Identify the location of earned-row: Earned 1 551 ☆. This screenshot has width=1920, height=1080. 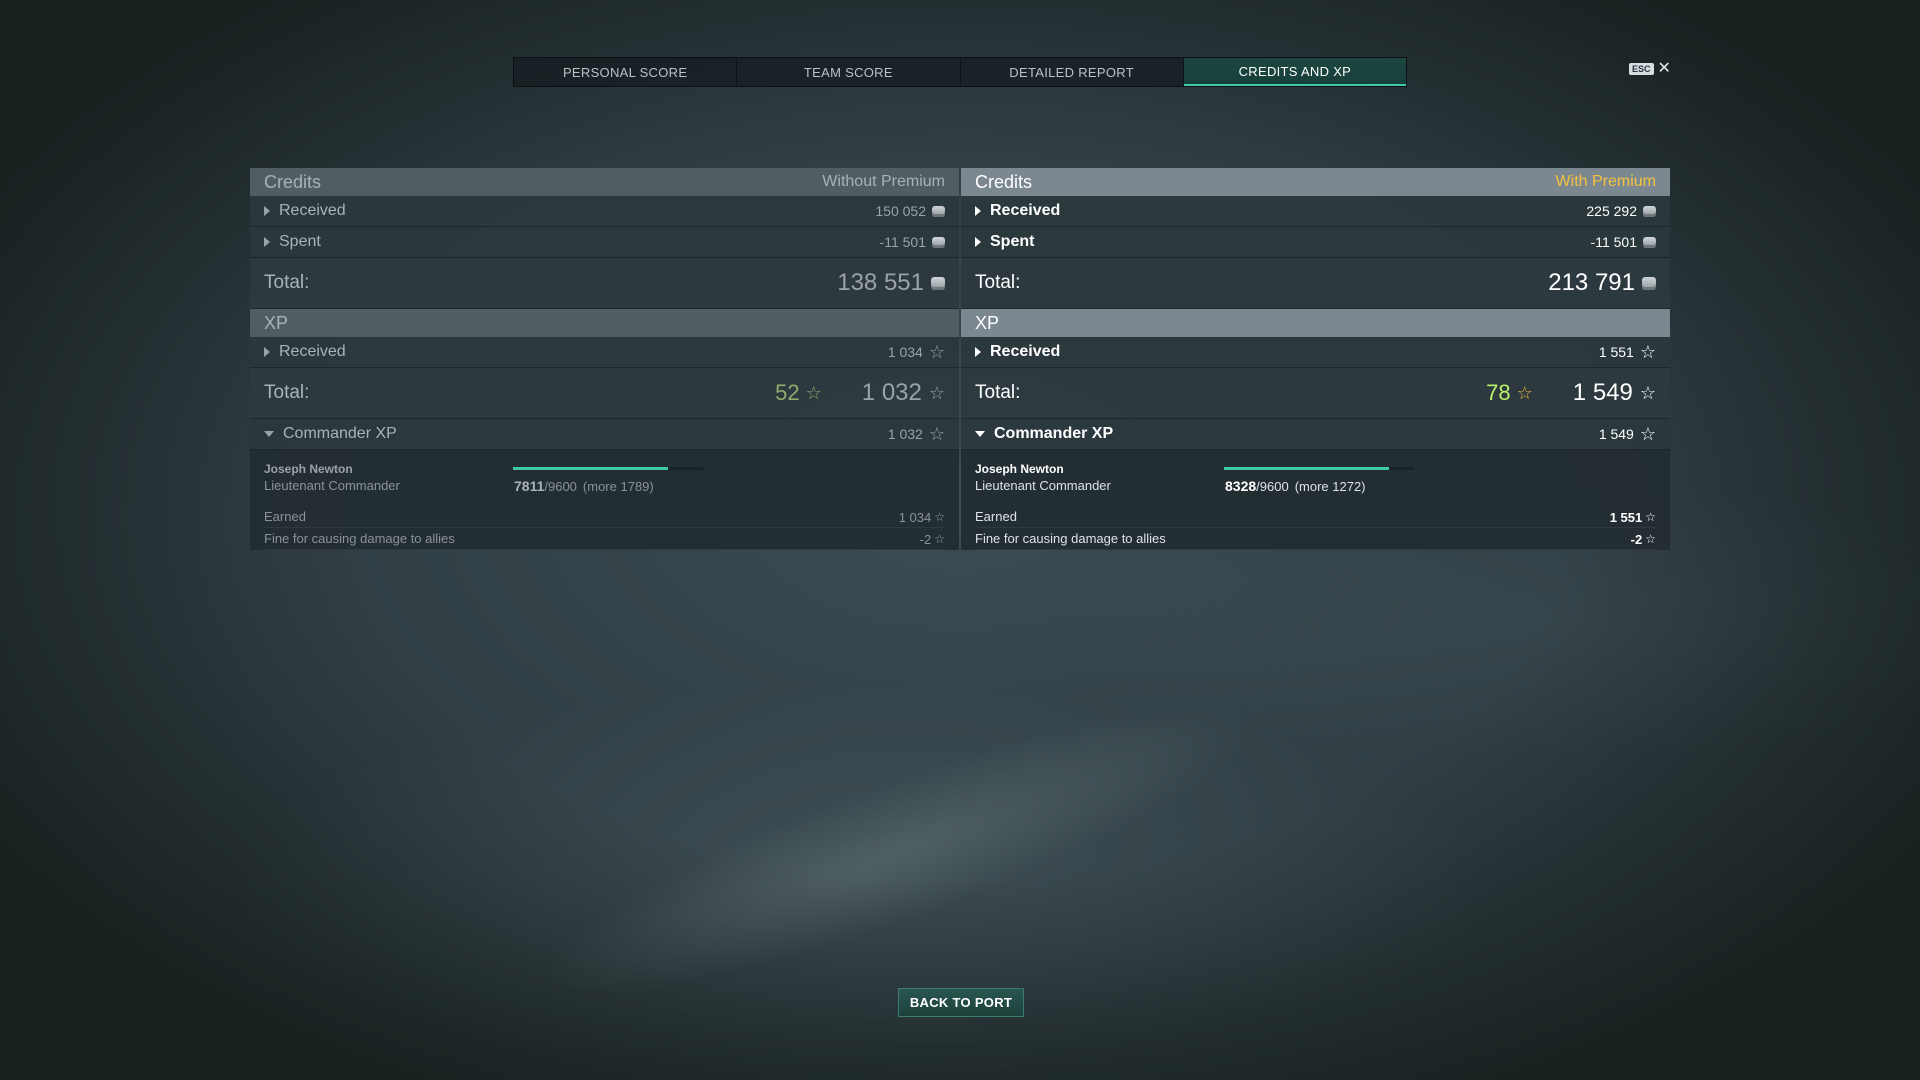
(1315, 517).